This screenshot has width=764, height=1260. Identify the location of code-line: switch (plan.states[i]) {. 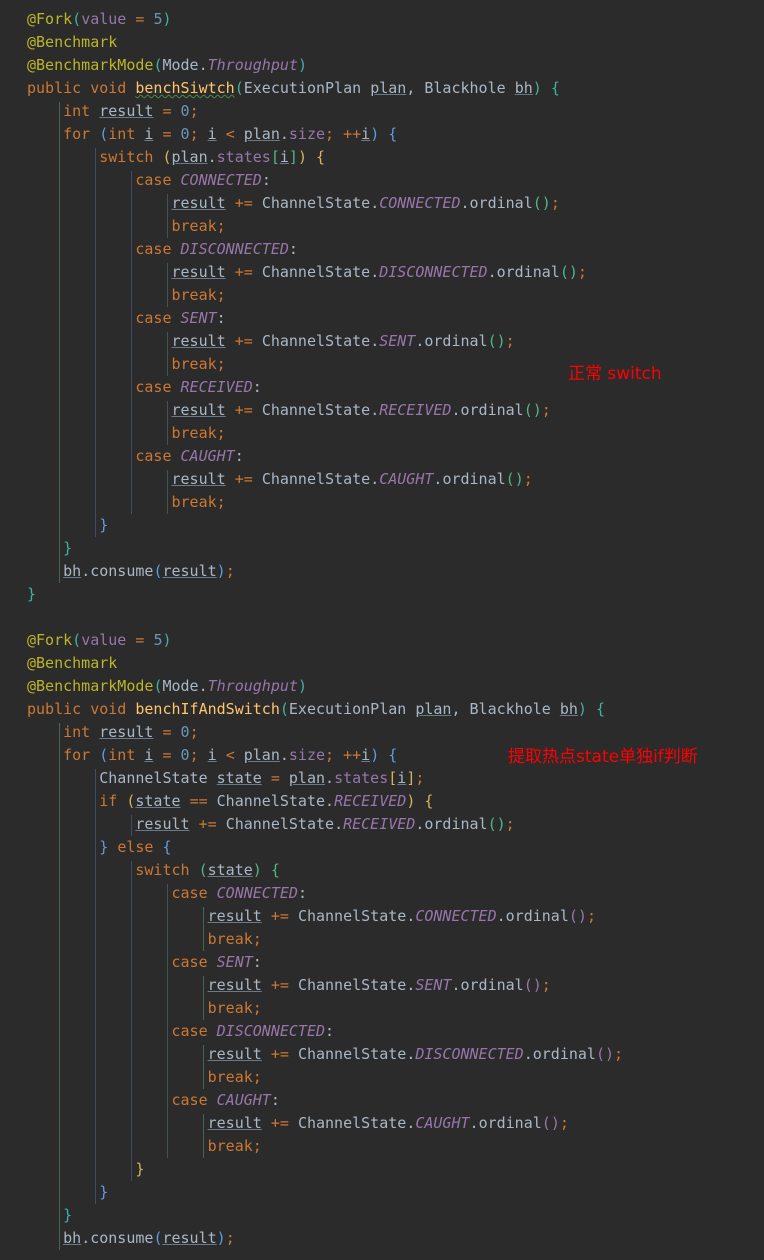
(162, 157).